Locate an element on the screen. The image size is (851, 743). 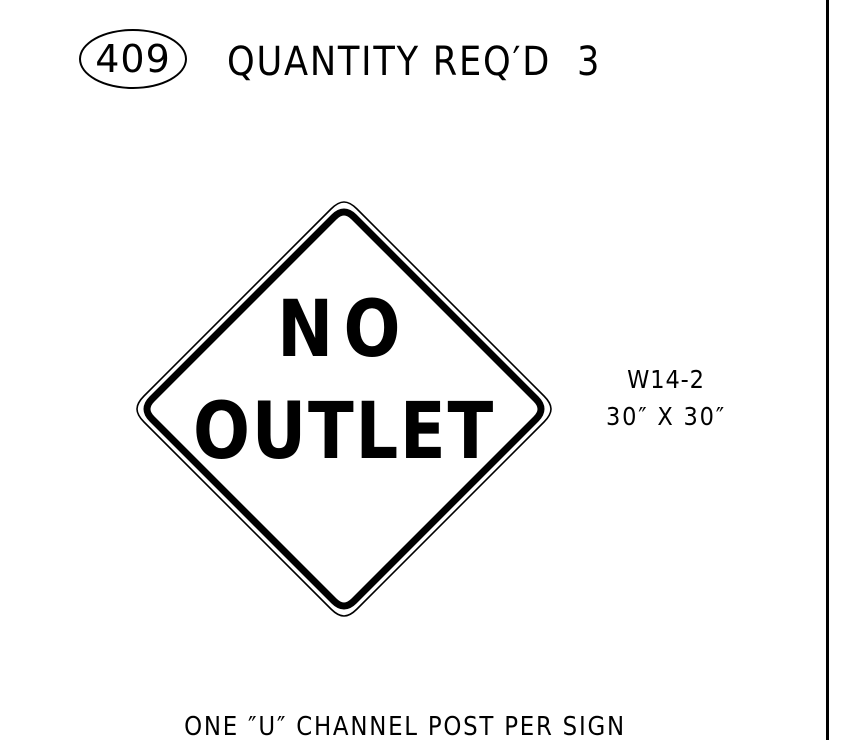
sign-code-label: W14-2 is located at coordinates (666, 379).